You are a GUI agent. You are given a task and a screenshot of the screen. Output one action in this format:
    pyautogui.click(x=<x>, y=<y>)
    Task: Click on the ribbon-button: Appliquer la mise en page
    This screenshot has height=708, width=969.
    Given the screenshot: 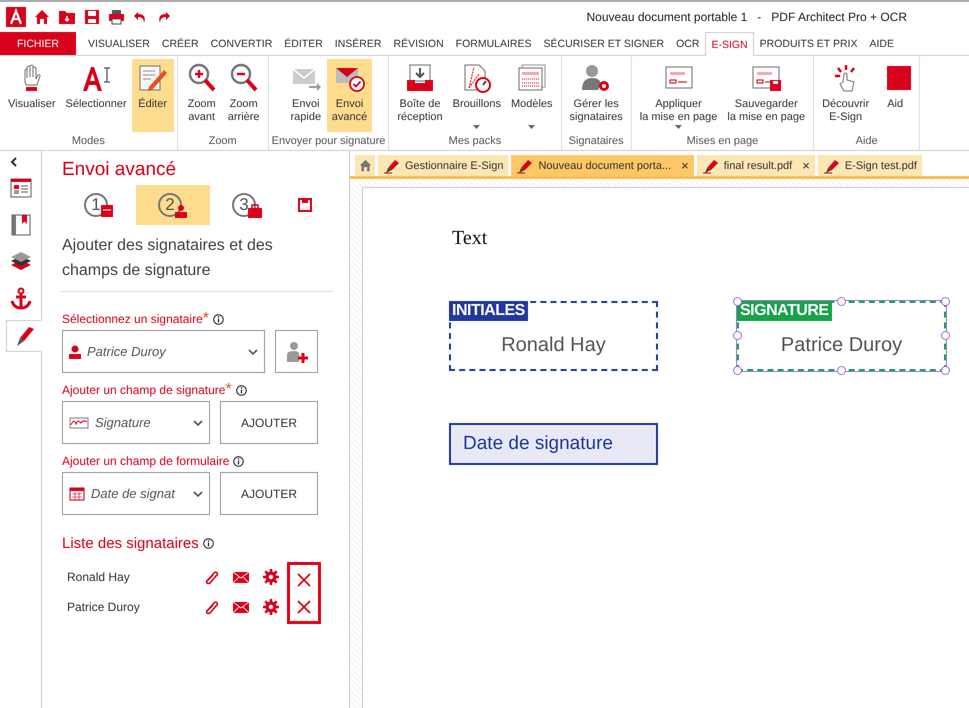 What is the action you would take?
    pyautogui.click(x=678, y=95)
    